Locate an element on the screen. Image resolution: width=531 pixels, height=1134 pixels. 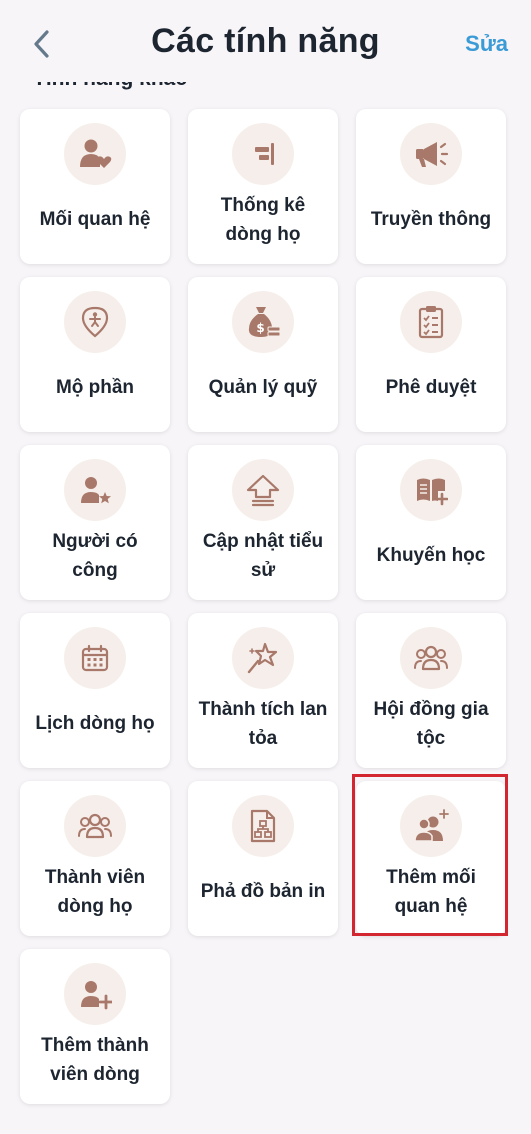
feature-label: Mộ phần is located at coordinates (95, 387).